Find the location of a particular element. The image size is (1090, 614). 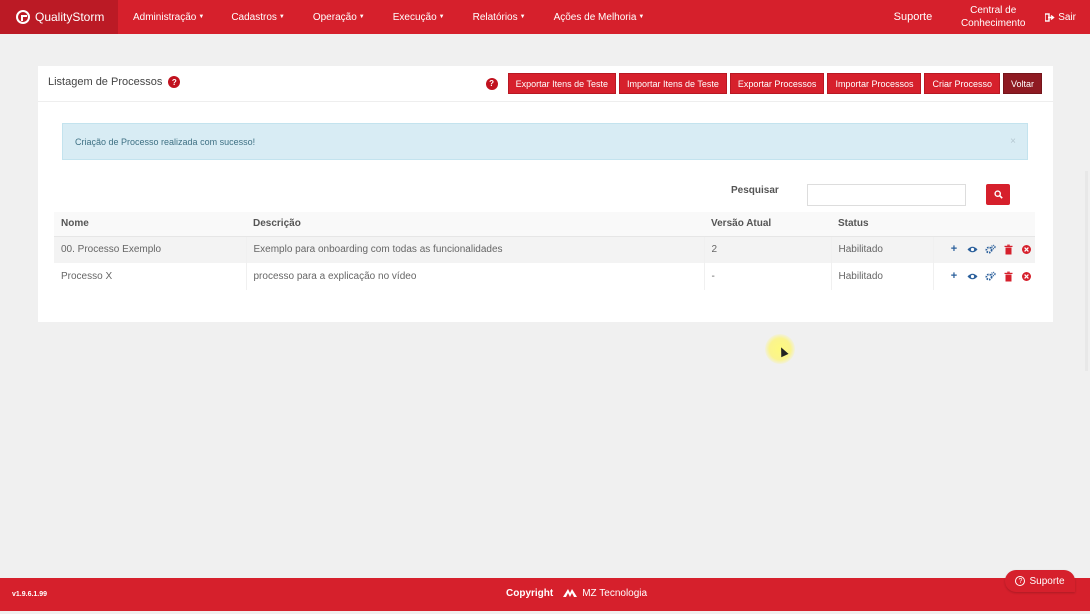

footer: v1.9.6.1.99 Copyright MZ Tecnologia is located at coordinates (545, 594).